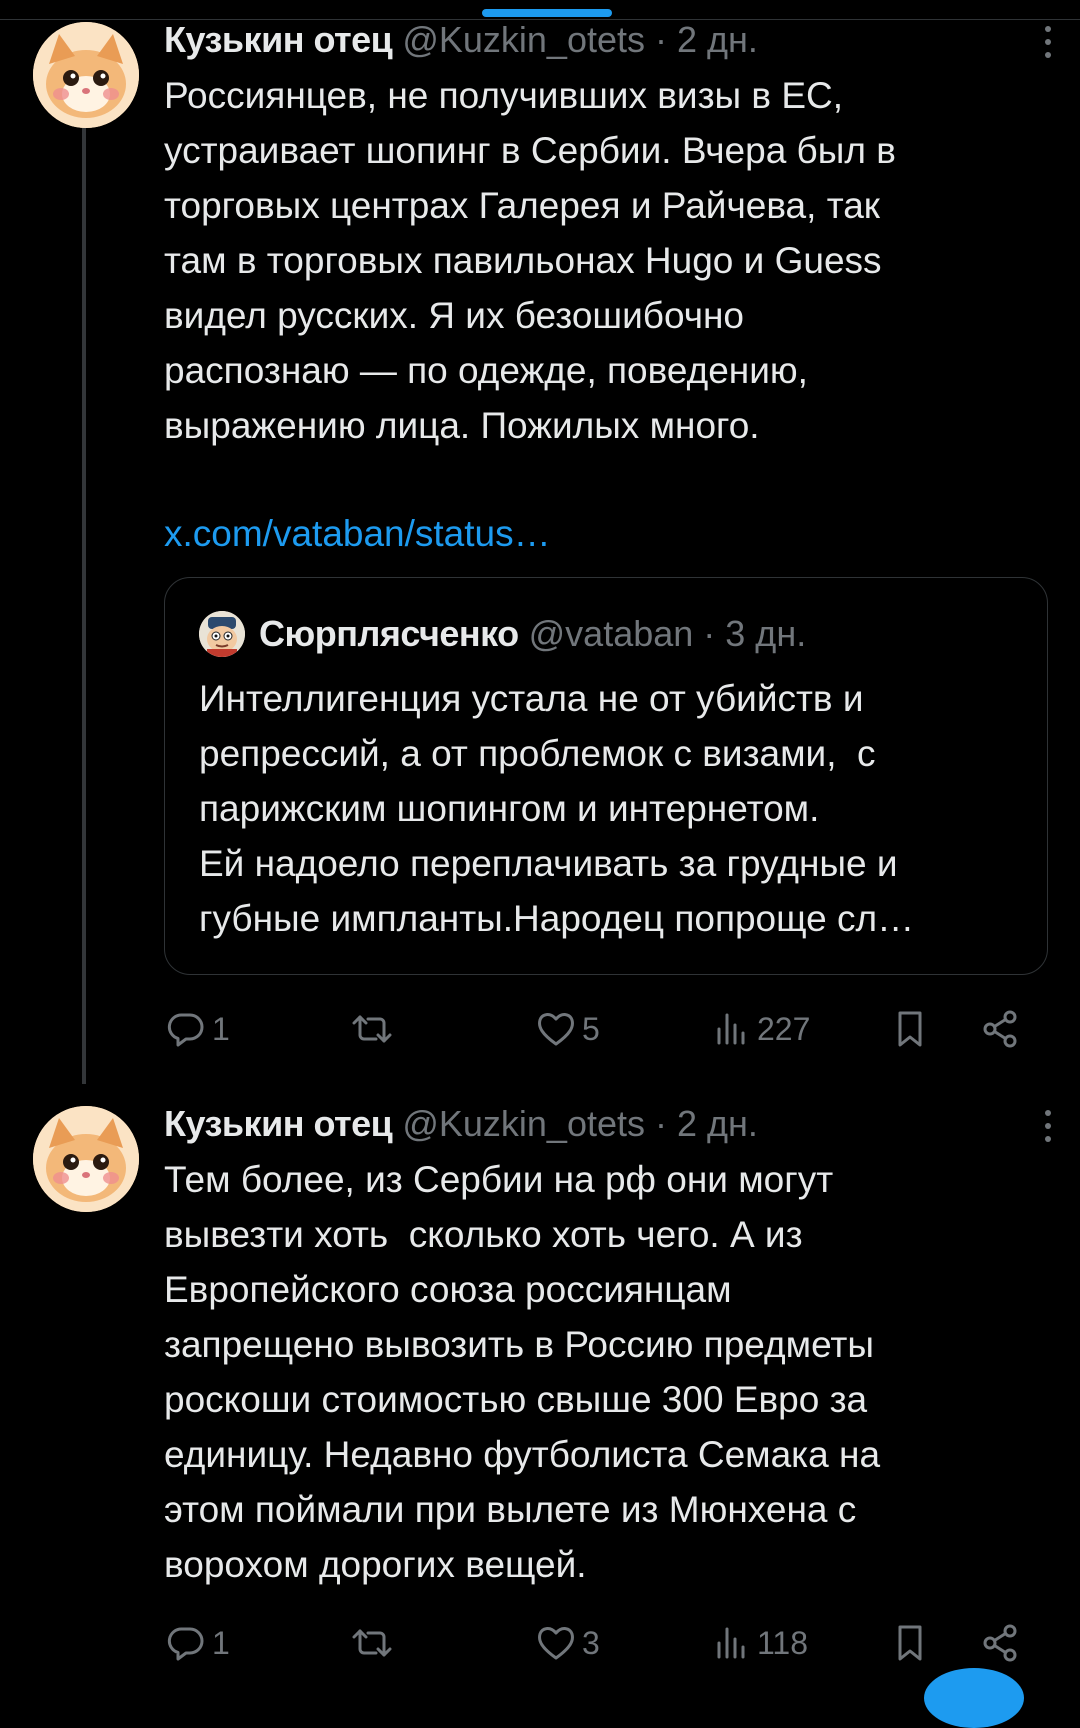 Image resolution: width=1080 pixels, height=1728 pixels. What do you see at coordinates (974, 1698) in the screenshot?
I see `compose-fab-edge` at bounding box center [974, 1698].